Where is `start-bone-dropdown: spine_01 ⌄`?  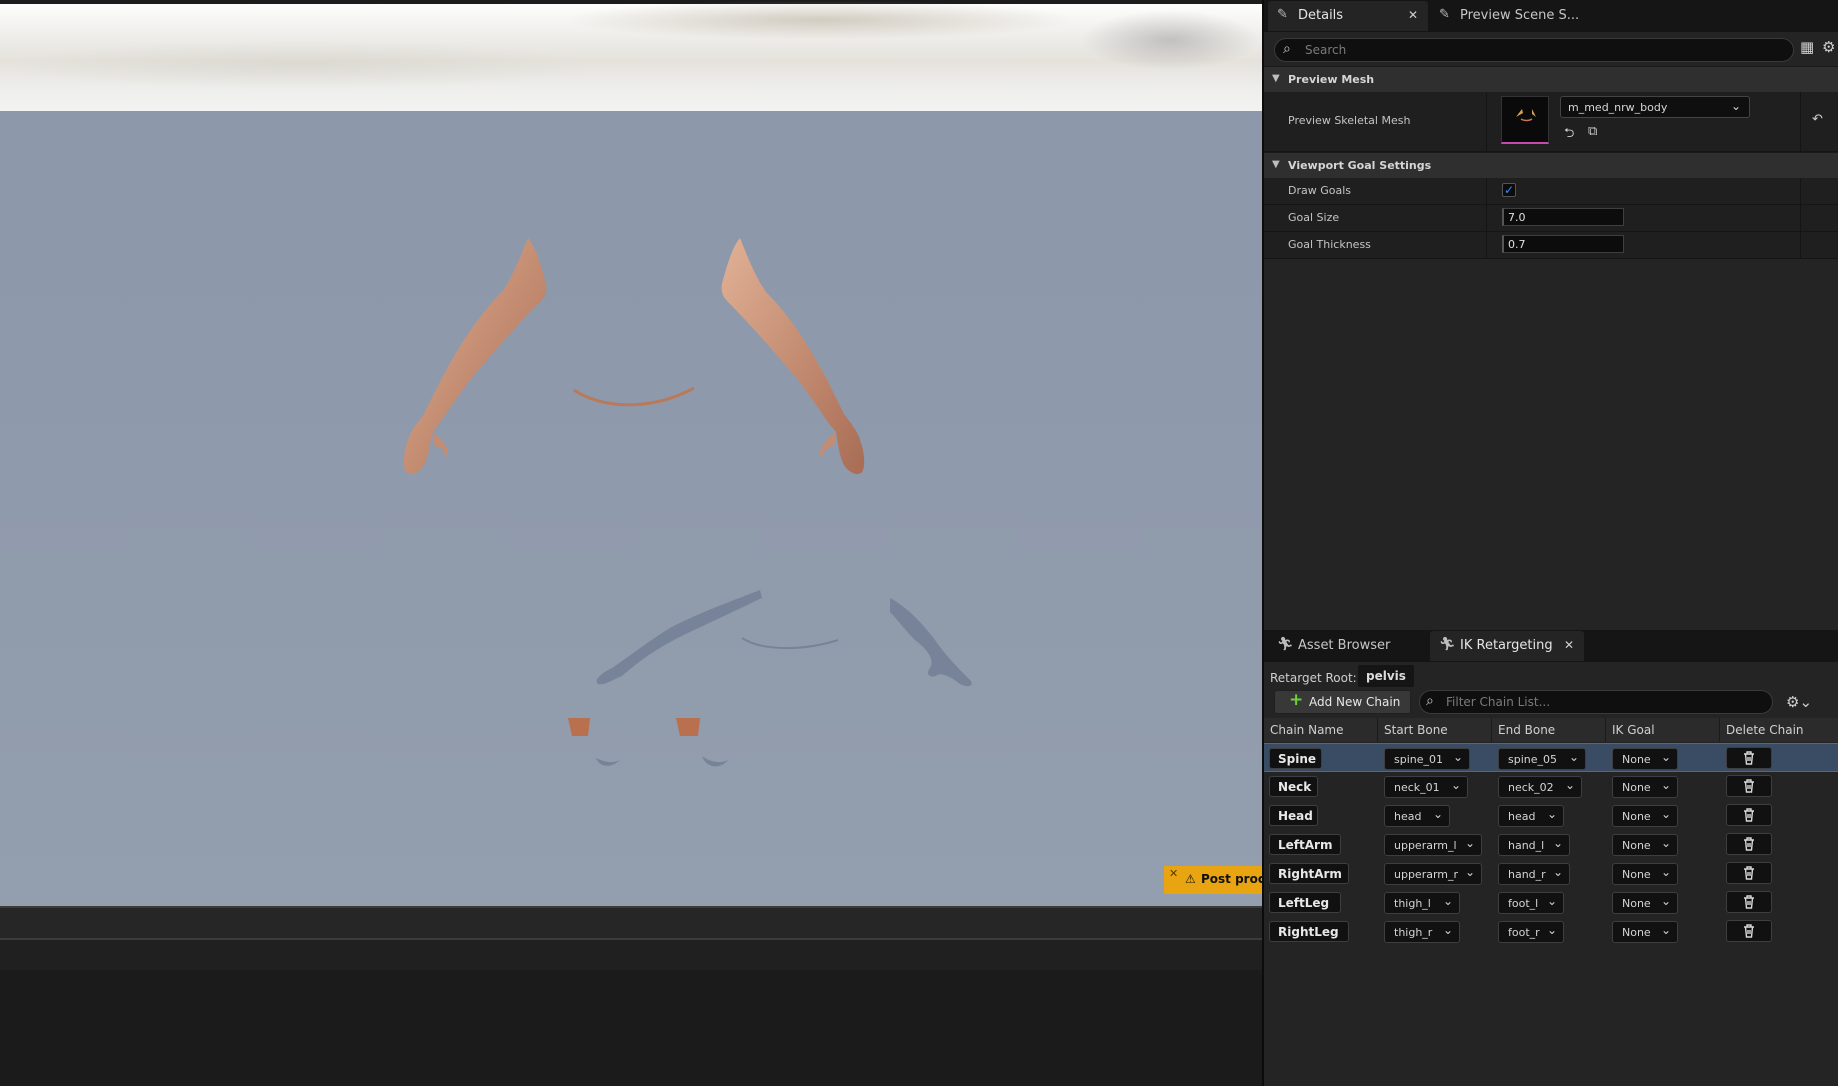
start-bone-dropdown: spine_01 ⌄ is located at coordinates (1427, 759).